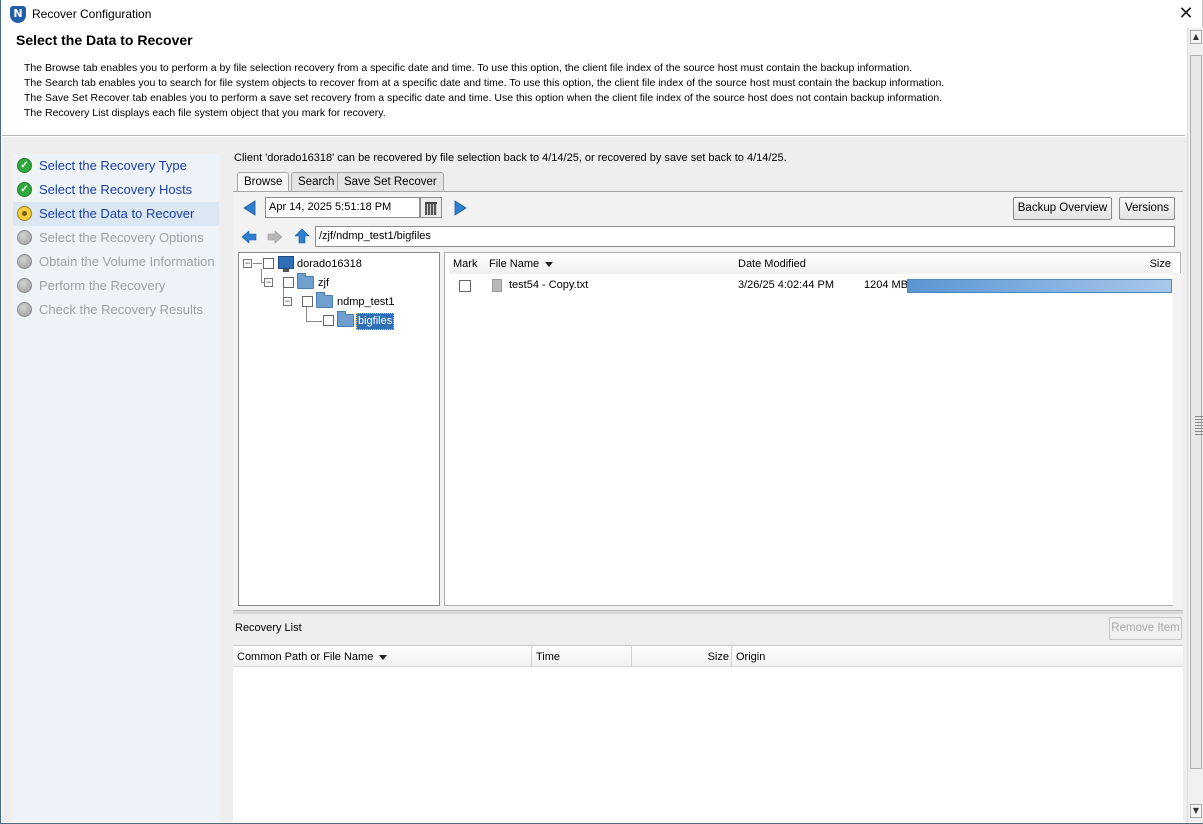  What do you see at coordinates (275, 237) in the screenshot?
I see `forward-arrow-icon` at bounding box center [275, 237].